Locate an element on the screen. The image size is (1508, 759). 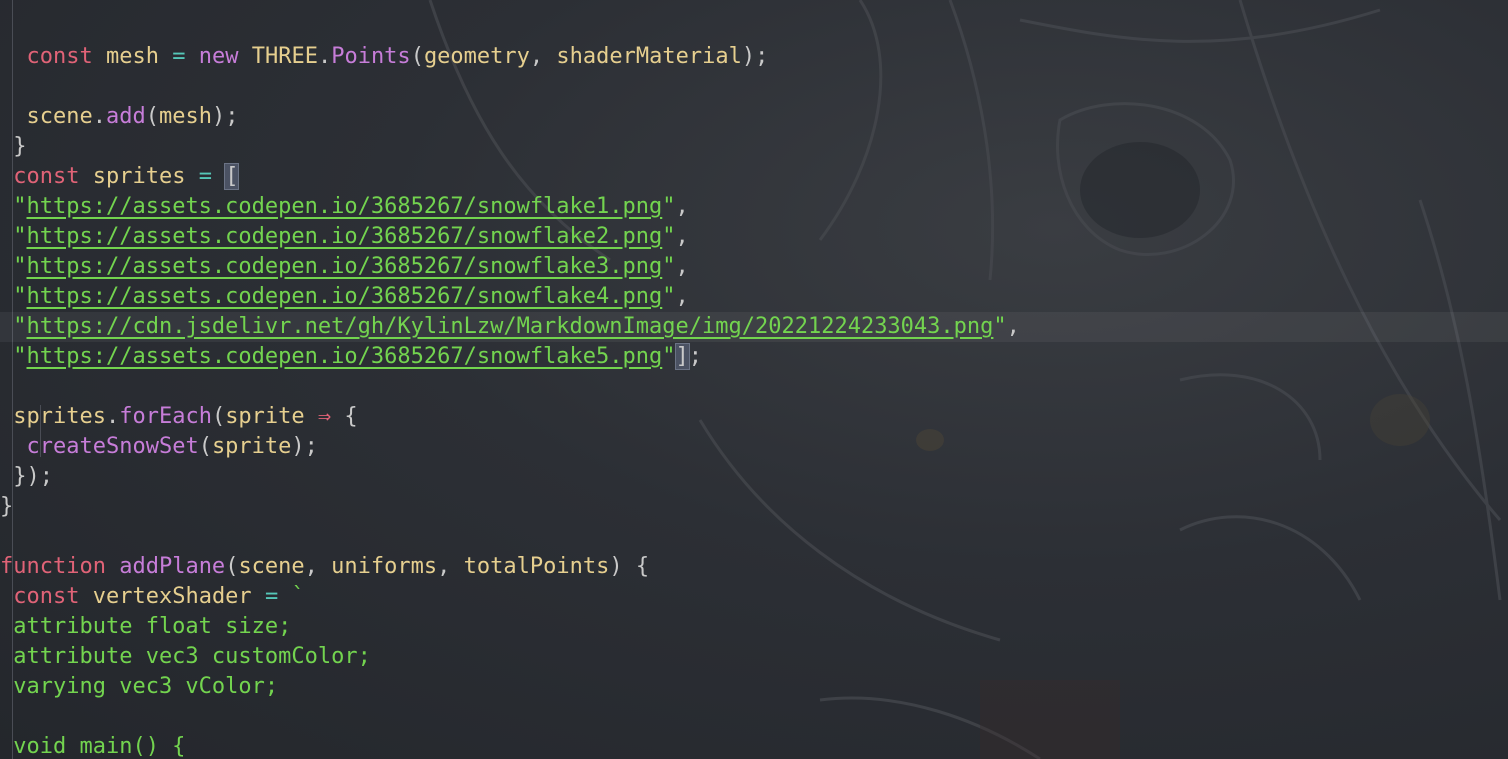
code-line: varying vec3 vColor; is located at coordinates (754, 687).